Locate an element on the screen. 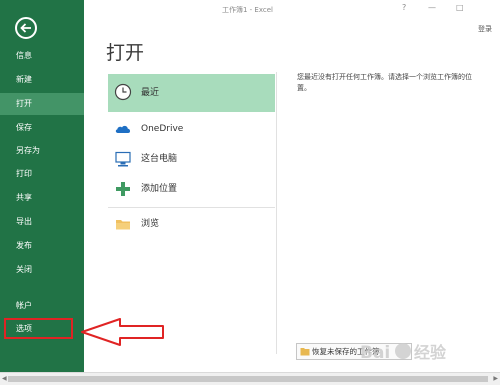 This screenshot has width=500, height=385. signin-link: 登录 is located at coordinates (485, 29).